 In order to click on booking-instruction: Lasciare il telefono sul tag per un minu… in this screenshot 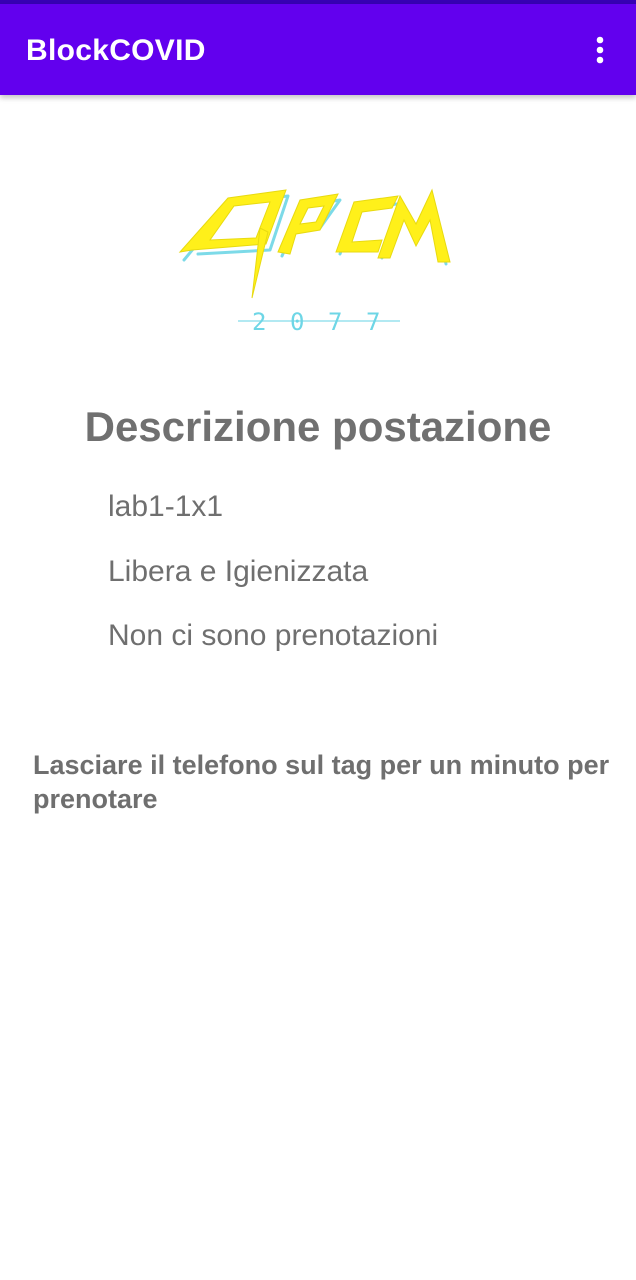, I will do `click(321, 782)`.